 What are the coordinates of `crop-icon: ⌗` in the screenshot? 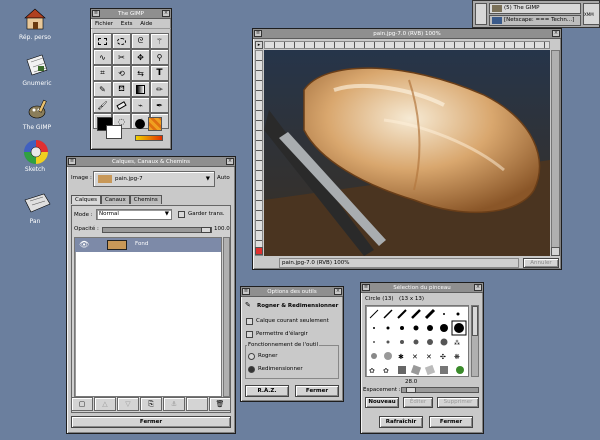 It's located at (102, 73).